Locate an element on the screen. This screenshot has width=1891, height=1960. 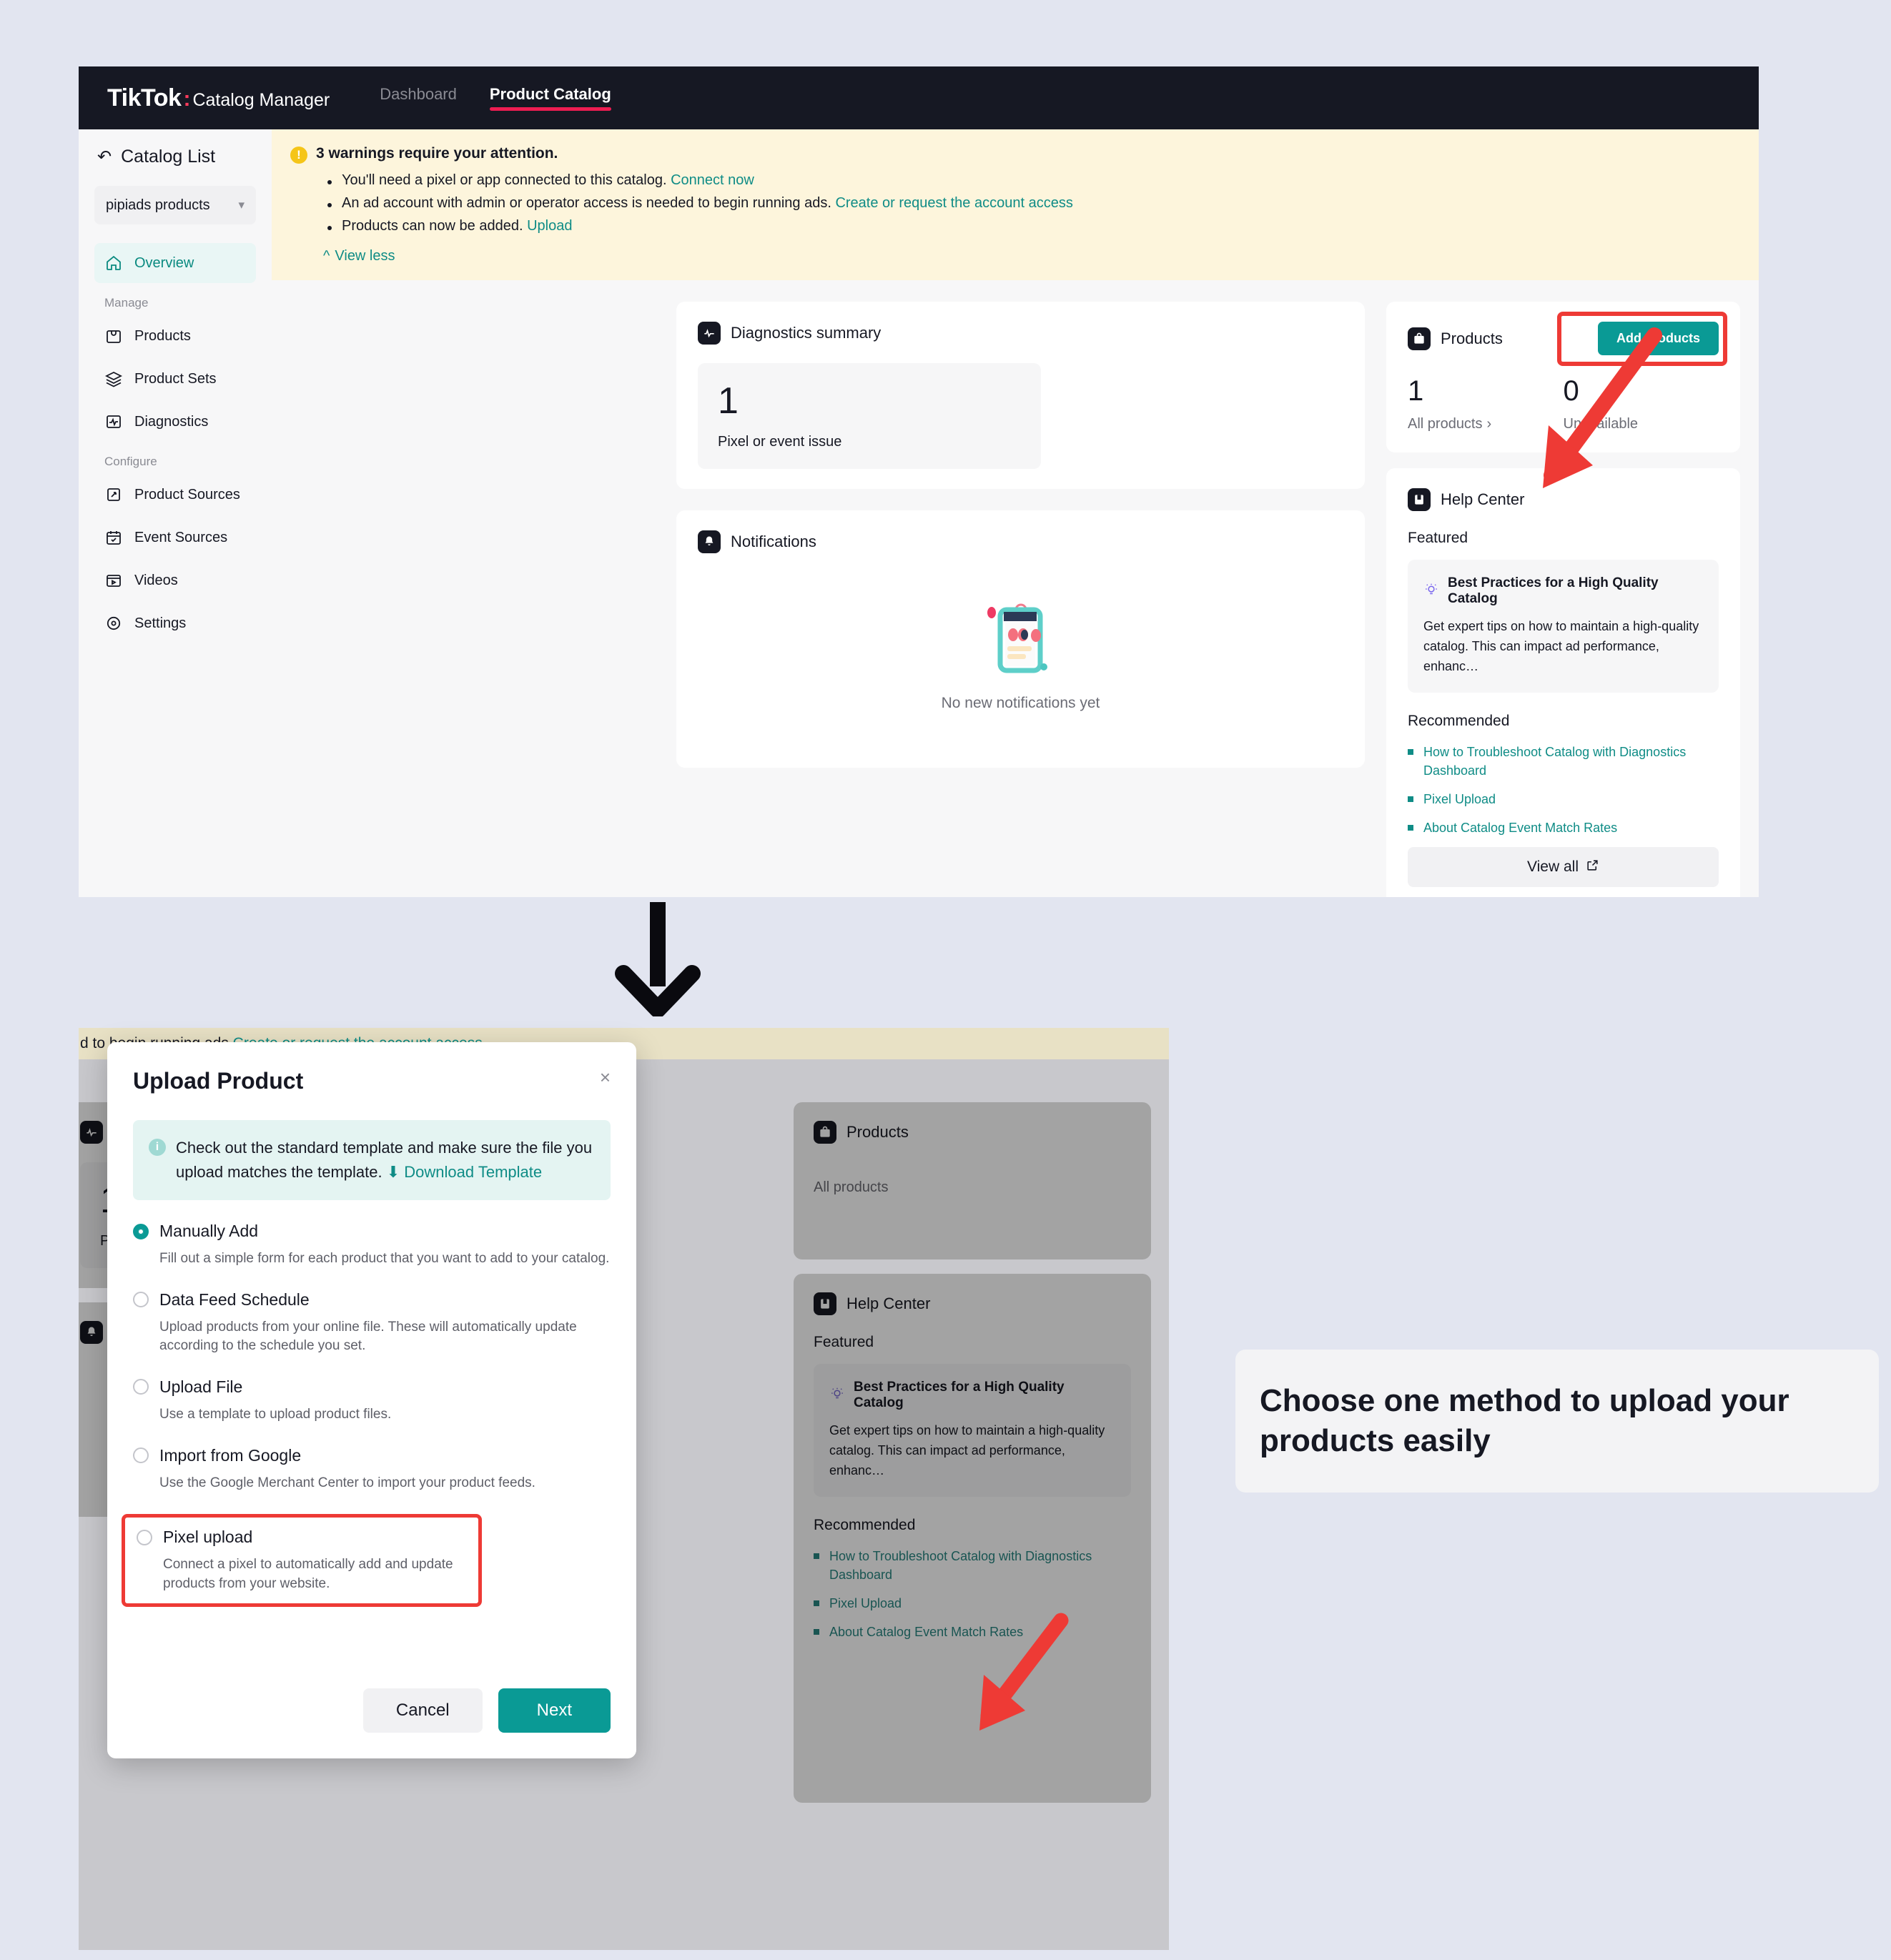
upload-link: Upload is located at coordinates (549, 226).